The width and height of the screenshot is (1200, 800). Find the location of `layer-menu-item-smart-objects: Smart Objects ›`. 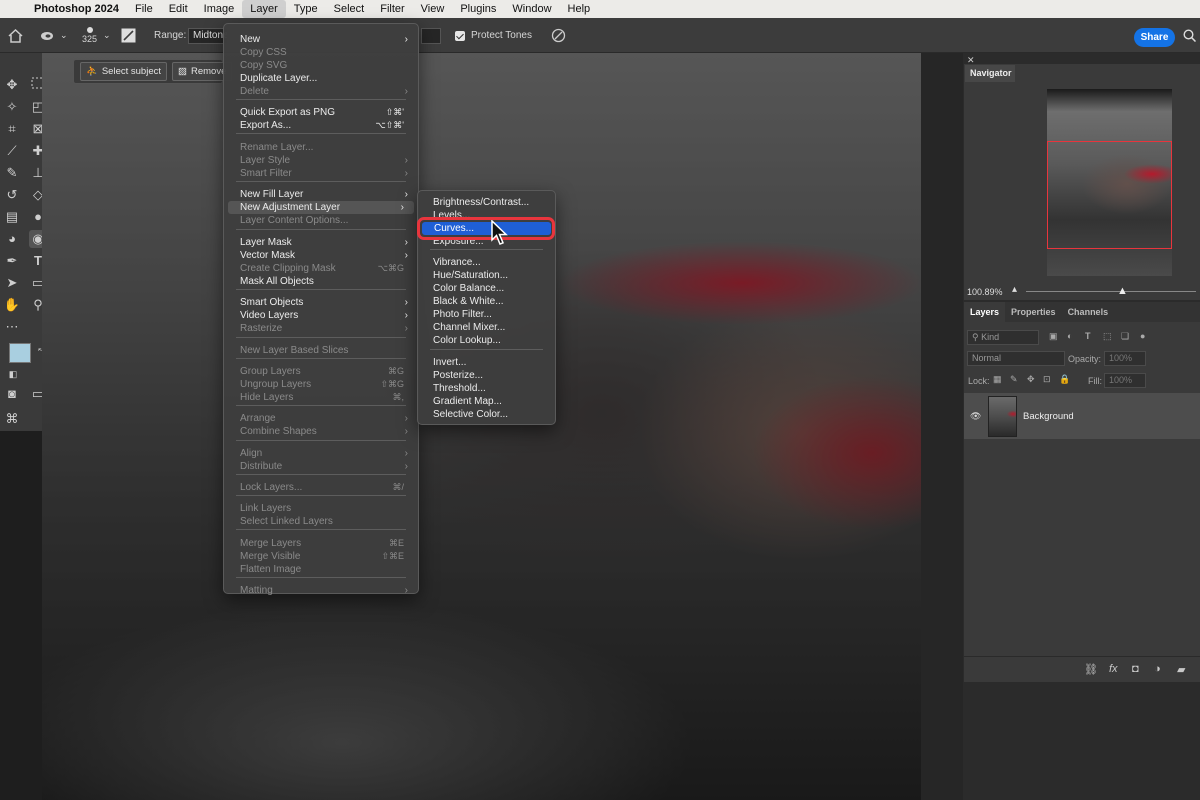

layer-menu-item-smart-objects: Smart Objects › is located at coordinates (321, 302).